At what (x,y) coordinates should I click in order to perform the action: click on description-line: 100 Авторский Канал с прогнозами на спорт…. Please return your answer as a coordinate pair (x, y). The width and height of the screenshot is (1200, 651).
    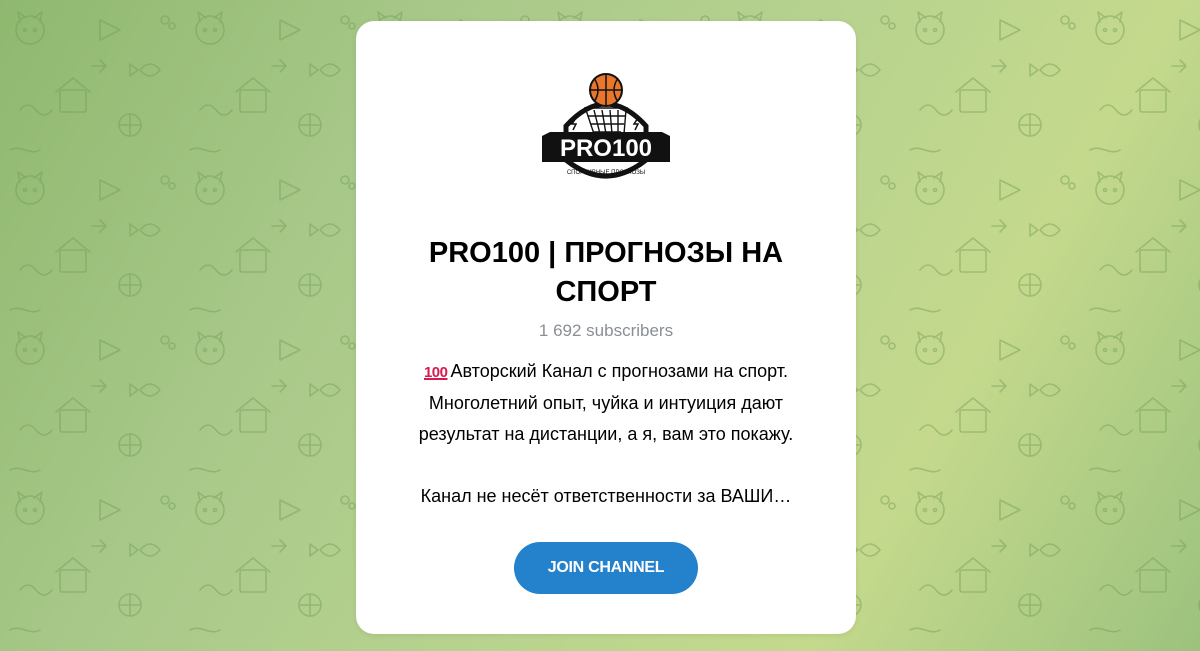
    Looking at the image, I should click on (606, 372).